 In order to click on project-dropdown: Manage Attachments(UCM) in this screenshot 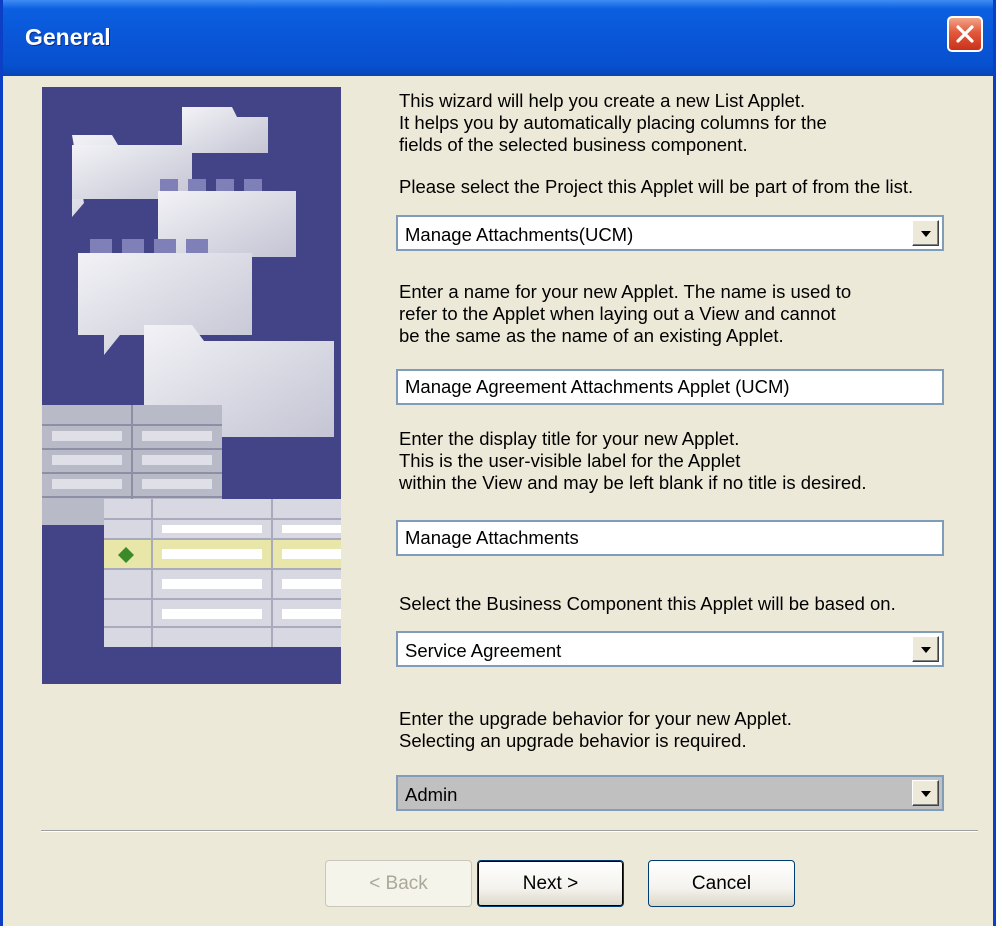, I will do `click(670, 233)`.